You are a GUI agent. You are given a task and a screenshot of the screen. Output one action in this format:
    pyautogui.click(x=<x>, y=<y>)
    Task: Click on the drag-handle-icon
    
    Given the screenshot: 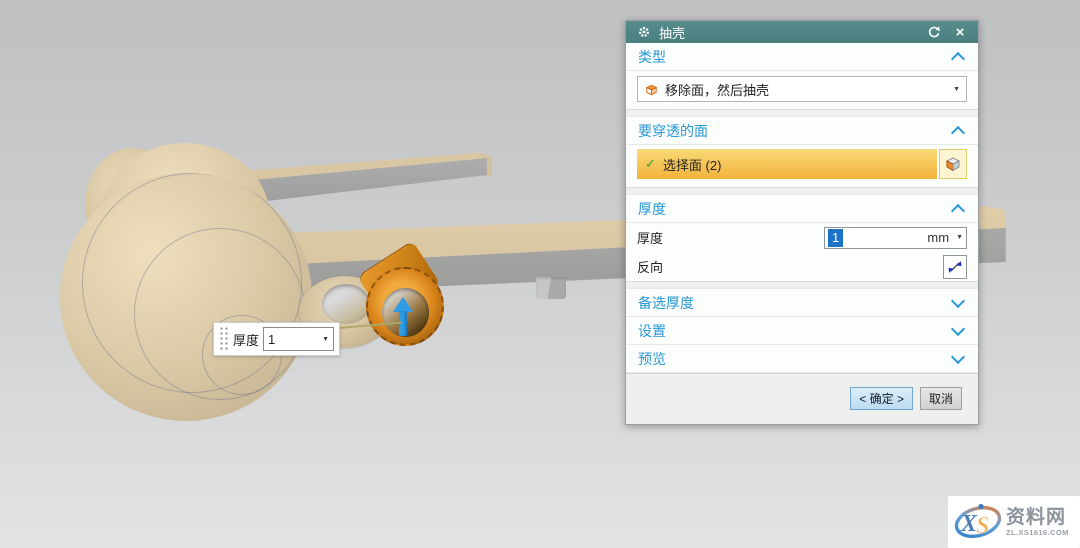 What is the action you would take?
    pyautogui.click(x=224, y=339)
    